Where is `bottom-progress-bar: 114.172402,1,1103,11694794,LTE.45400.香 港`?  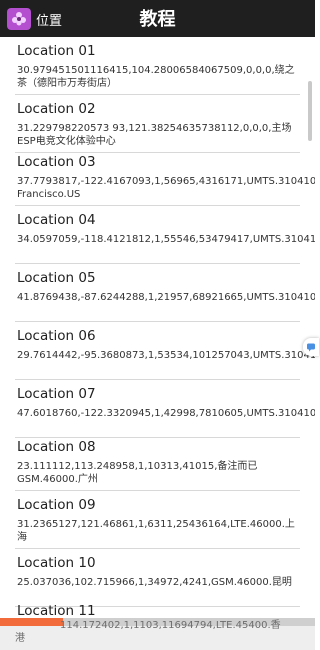
bottom-progress-bar: 114.172402,1,1103,11694794,LTE.45400.香 港 is located at coordinates (157, 634).